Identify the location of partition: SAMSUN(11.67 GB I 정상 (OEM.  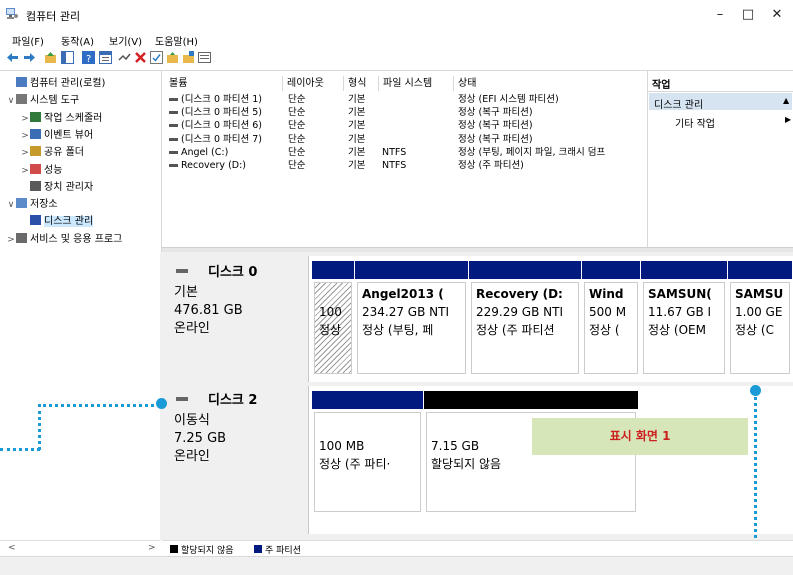
(684, 319).